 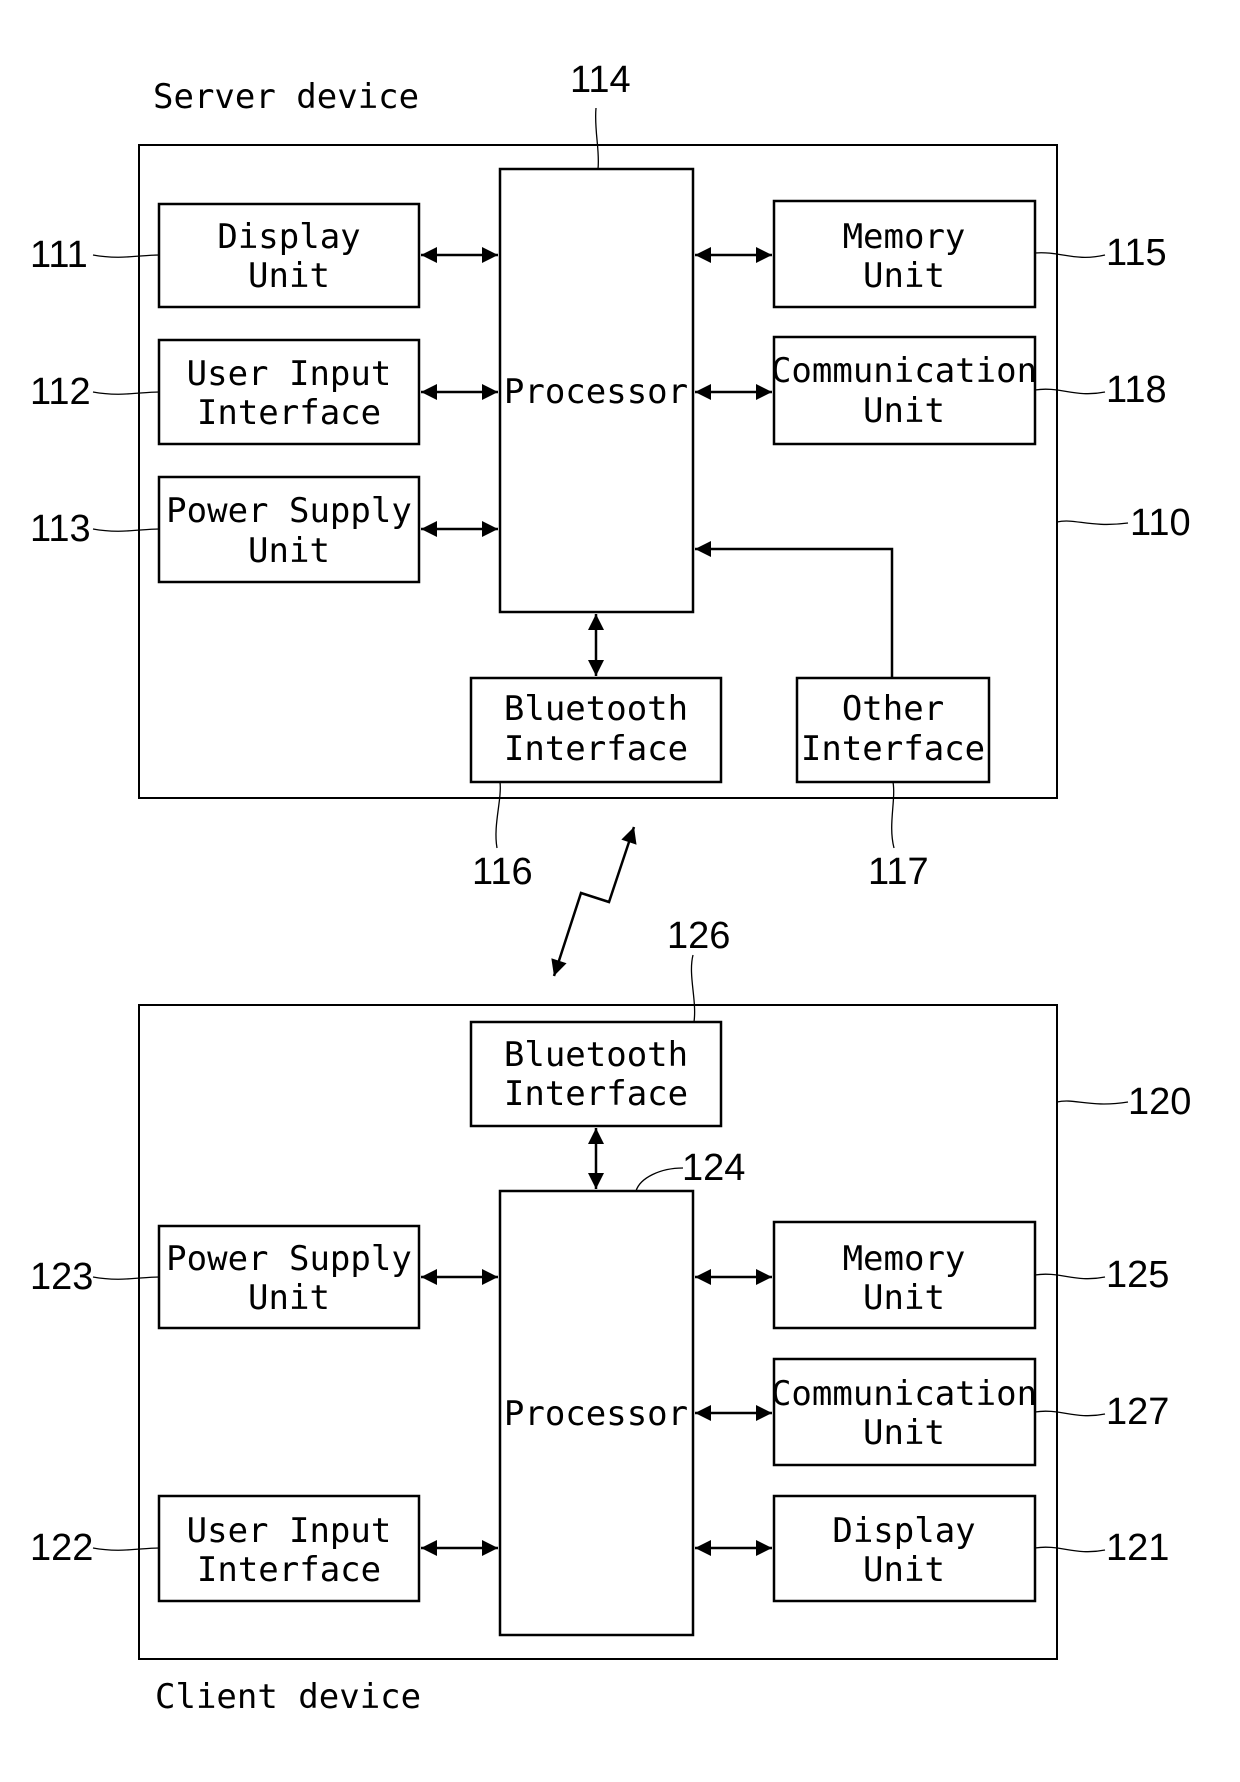 What do you see at coordinates (61, 1277) in the screenshot?
I see `ref-123: 123` at bounding box center [61, 1277].